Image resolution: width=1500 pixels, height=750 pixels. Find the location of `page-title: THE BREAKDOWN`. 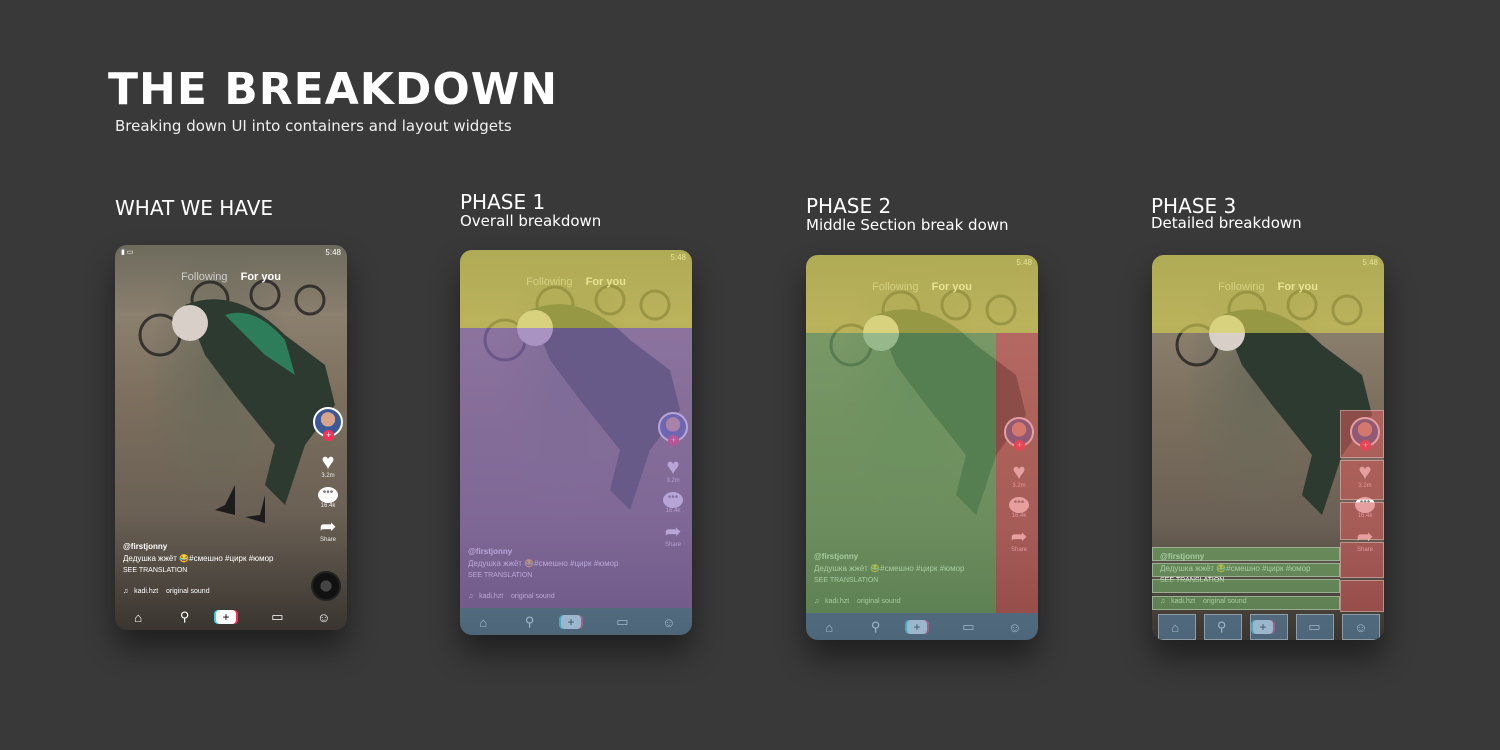

page-title: THE BREAKDOWN is located at coordinates (333, 89).